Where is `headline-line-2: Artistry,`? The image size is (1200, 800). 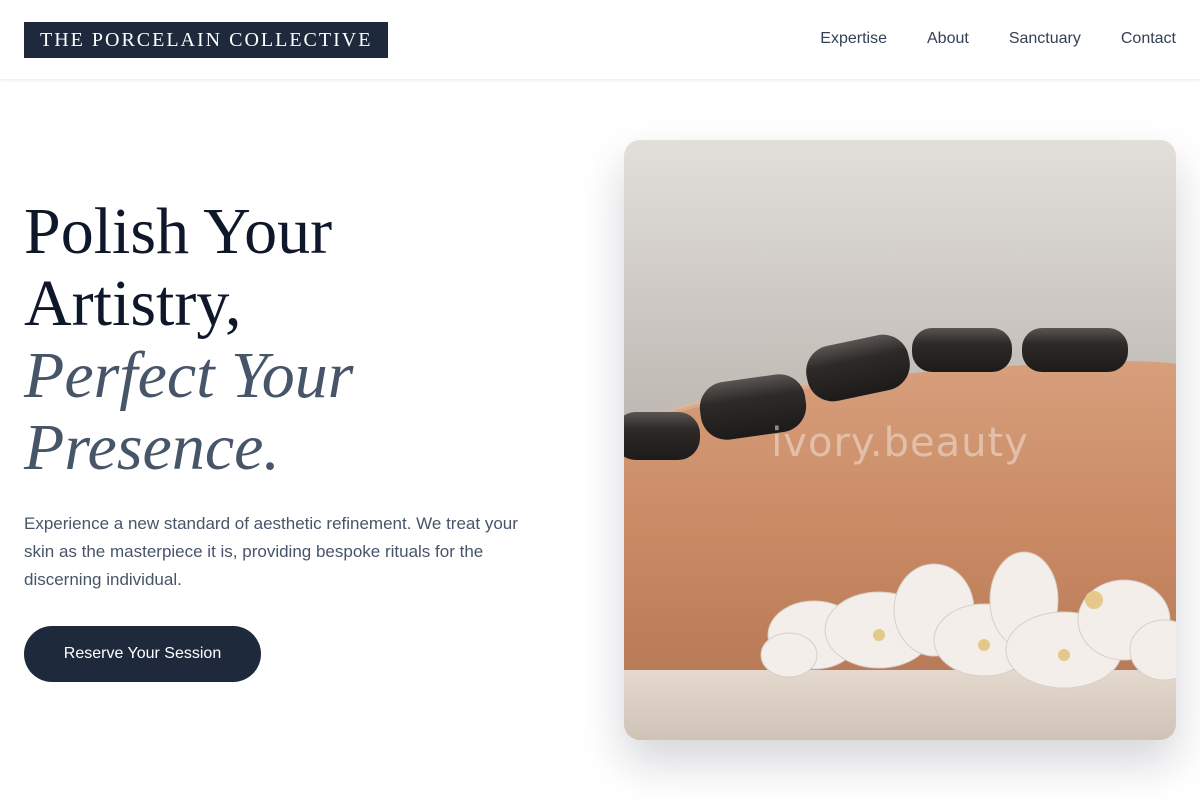 headline-line-2: Artistry, is located at coordinates (133, 303).